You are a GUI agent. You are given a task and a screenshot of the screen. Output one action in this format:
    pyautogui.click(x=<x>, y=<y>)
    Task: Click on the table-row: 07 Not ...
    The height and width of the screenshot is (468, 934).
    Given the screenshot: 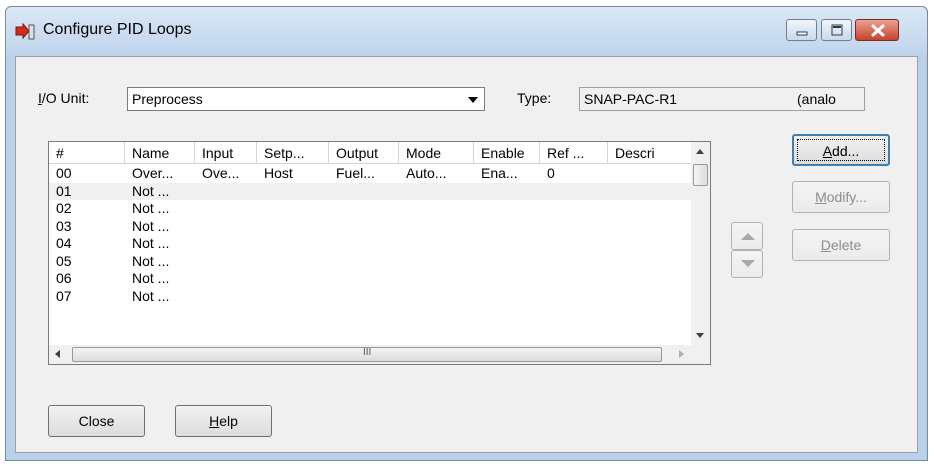 What is the action you would take?
    pyautogui.click(x=370, y=297)
    